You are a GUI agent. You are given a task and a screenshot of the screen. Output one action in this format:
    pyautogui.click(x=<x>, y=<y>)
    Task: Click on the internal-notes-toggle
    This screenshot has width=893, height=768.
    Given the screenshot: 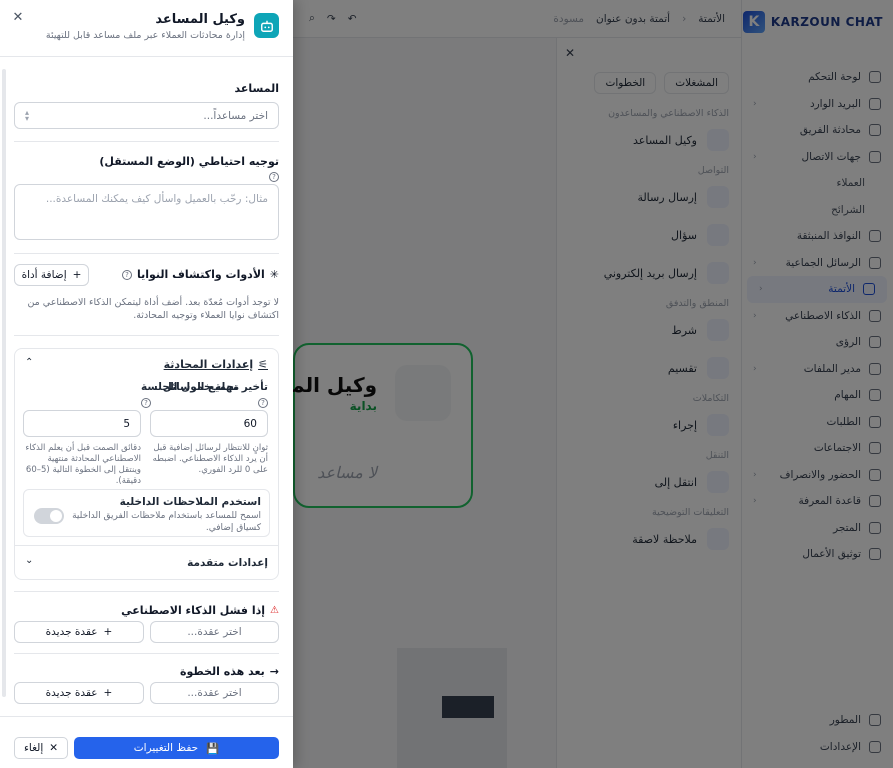 What is the action you would take?
    pyautogui.click(x=49, y=516)
    